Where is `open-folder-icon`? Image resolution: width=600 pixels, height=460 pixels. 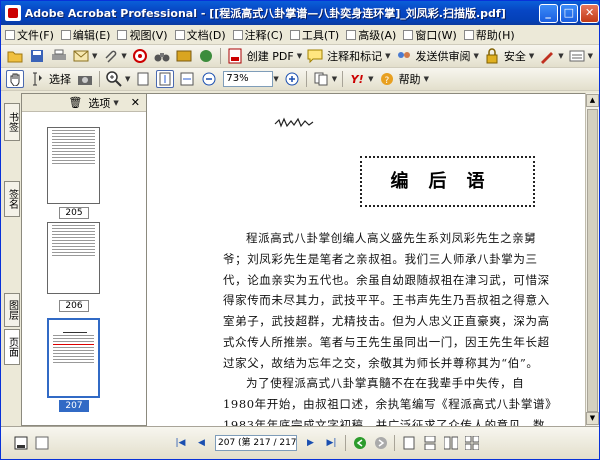 open-folder-icon is located at coordinates (15, 56).